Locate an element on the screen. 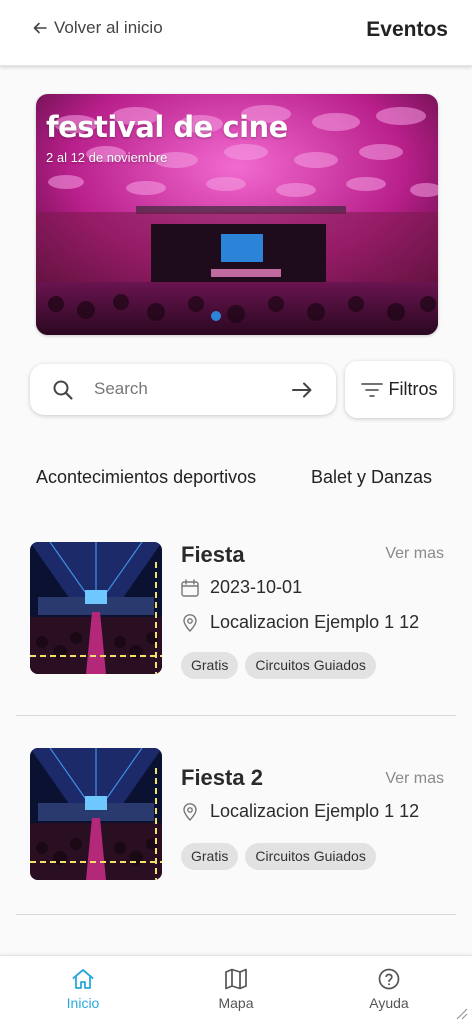  page-title: Eventos is located at coordinates (407, 29).